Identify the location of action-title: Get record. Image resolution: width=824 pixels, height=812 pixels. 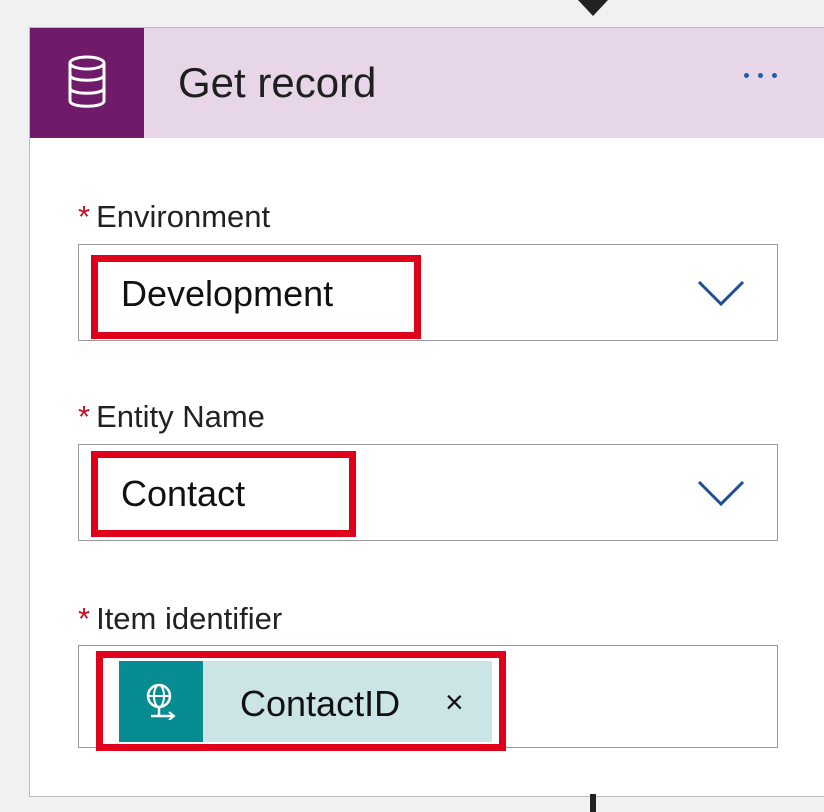
(277, 82).